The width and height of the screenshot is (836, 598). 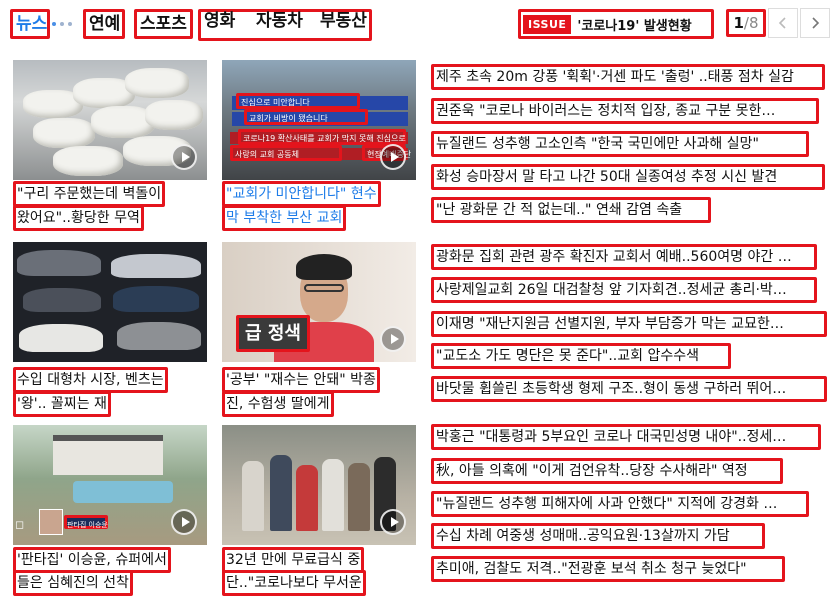 I want to click on tab-news: 뉴스, so click(x=30, y=24).